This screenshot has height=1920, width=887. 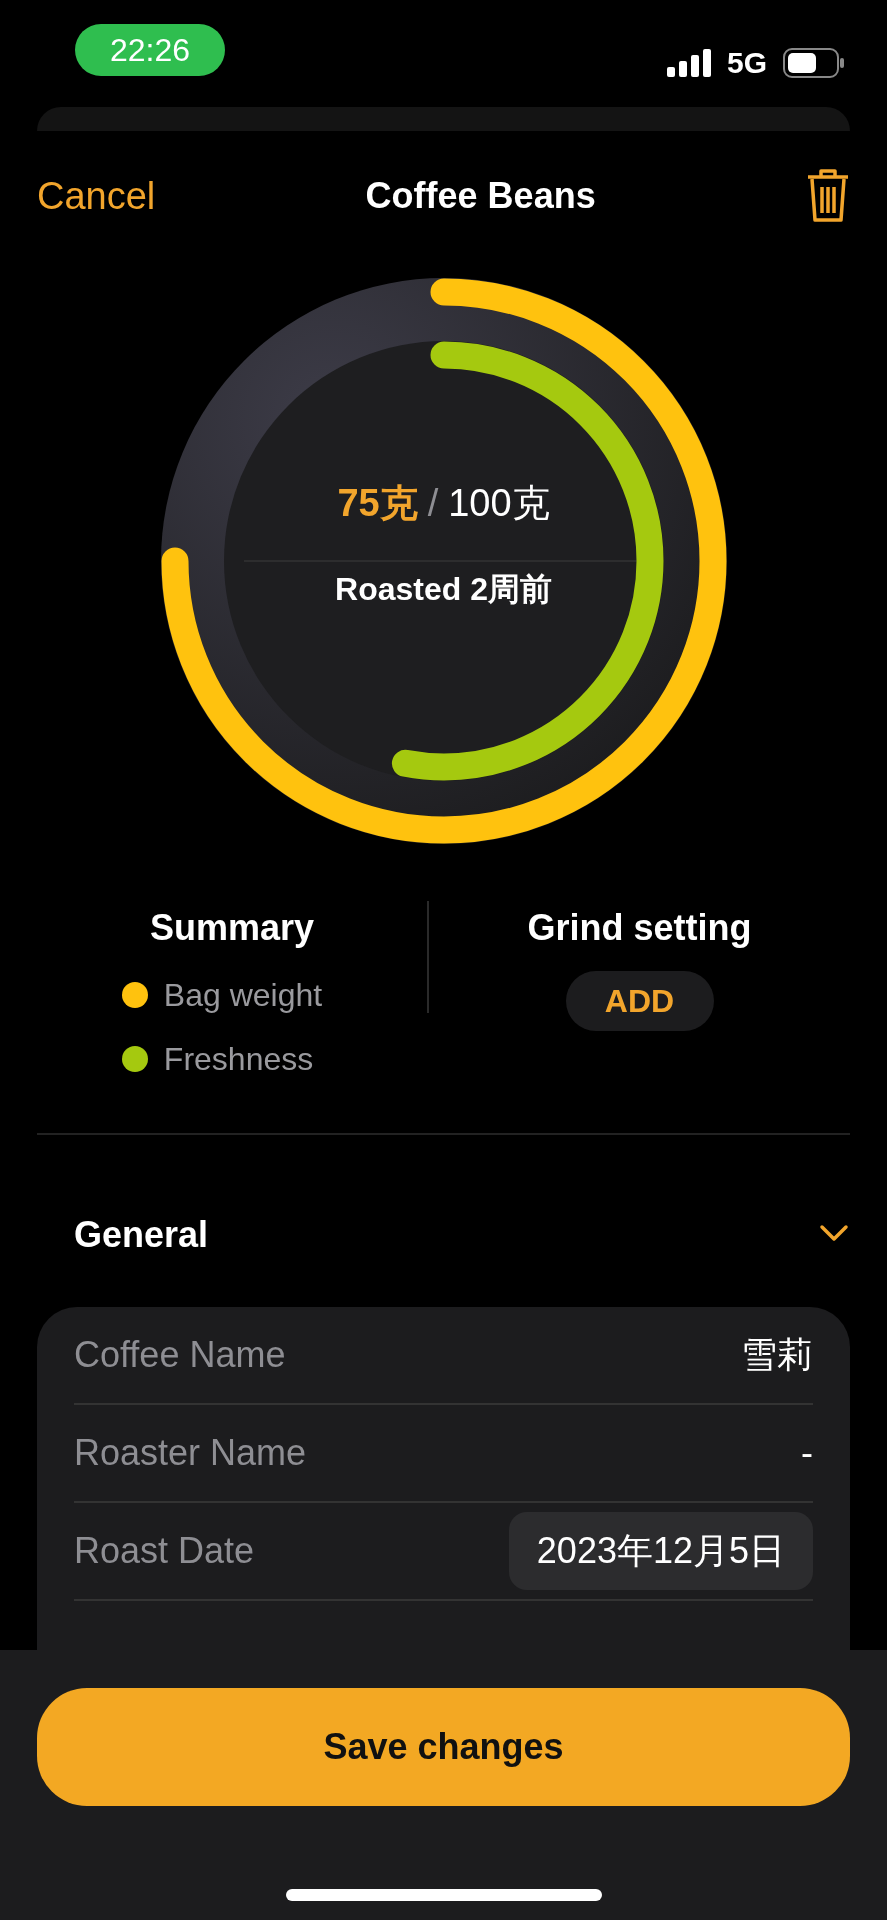 I want to click on save-button: Save changes, so click(x=443, y=1747).